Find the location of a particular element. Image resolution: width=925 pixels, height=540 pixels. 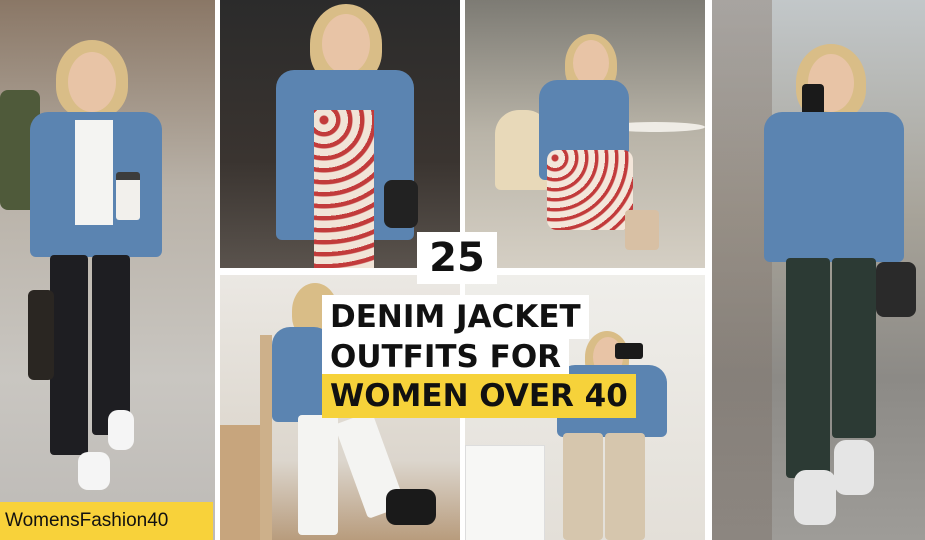

photo-woman-cafe is located at coordinates (585, 134).